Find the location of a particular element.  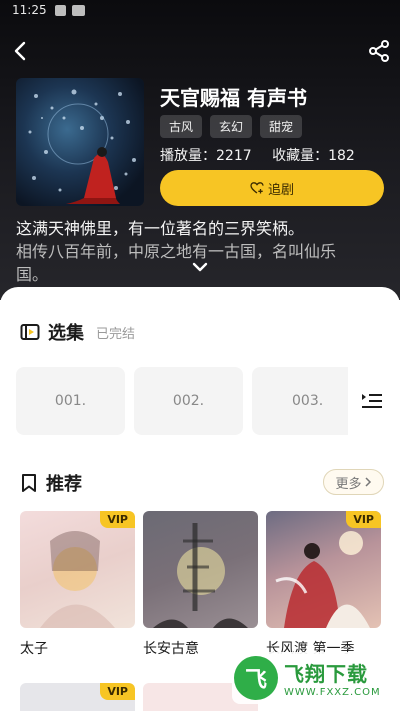

tag-item: 玄幻 is located at coordinates (231, 126).